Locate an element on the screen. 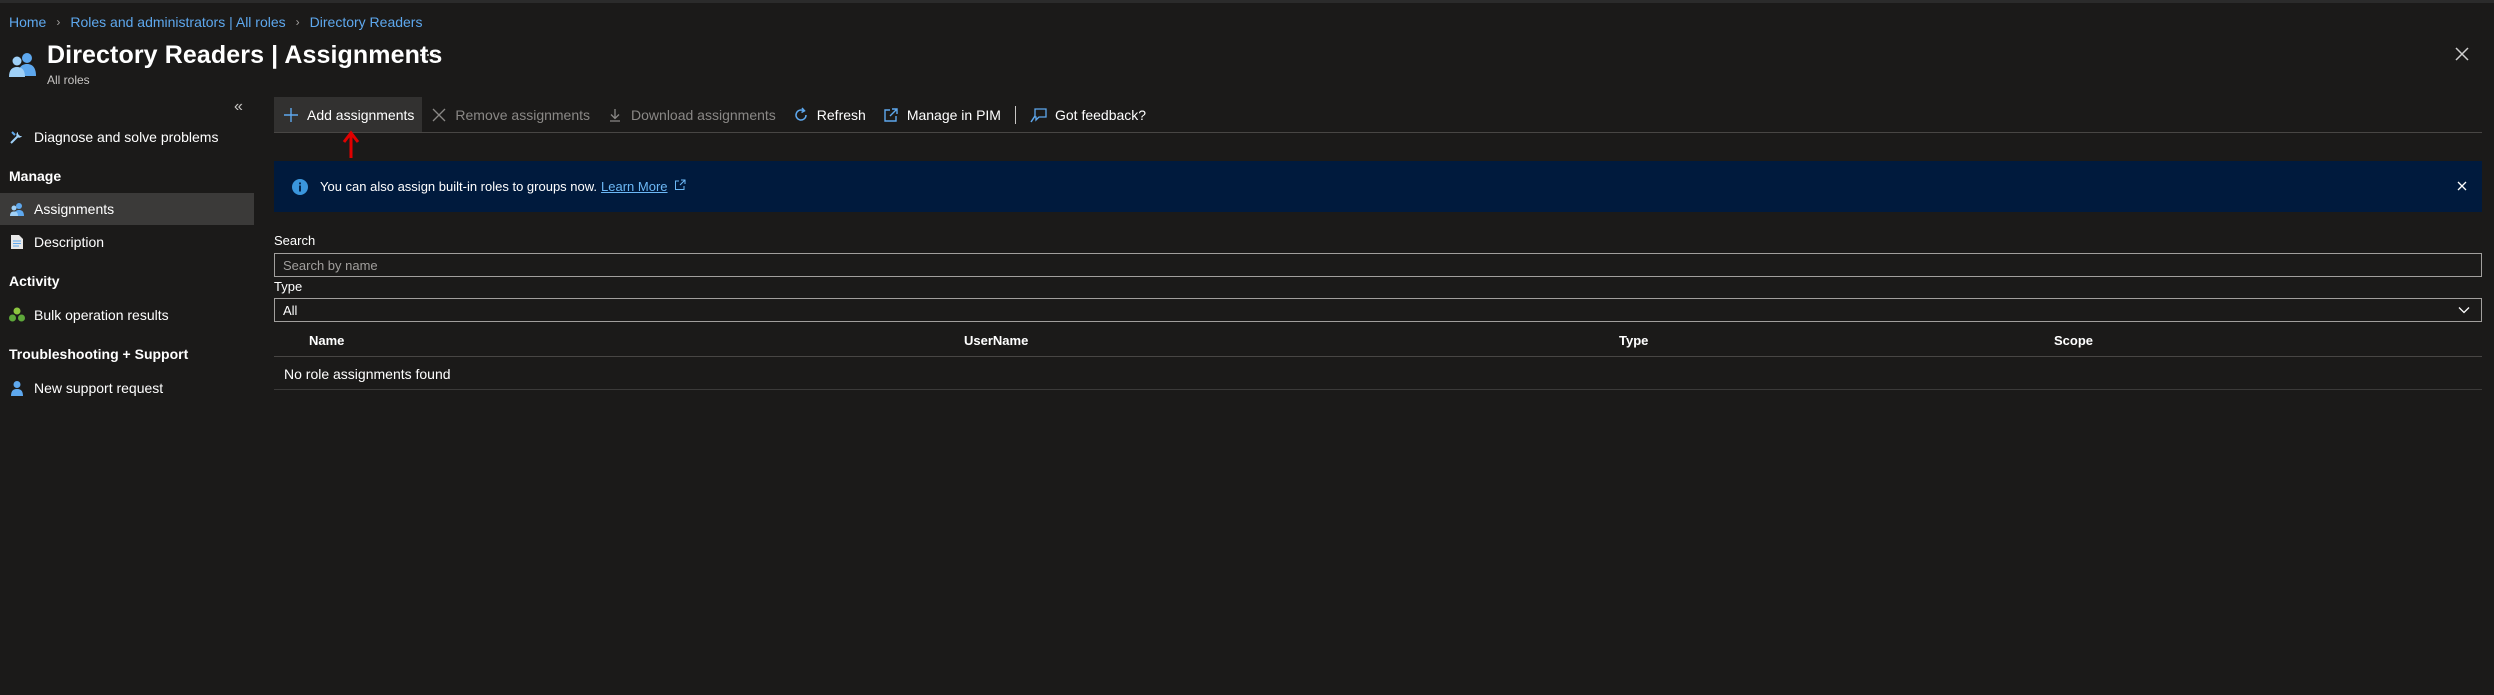  manage-in-pim-button: Manage in PIM is located at coordinates (941, 115).